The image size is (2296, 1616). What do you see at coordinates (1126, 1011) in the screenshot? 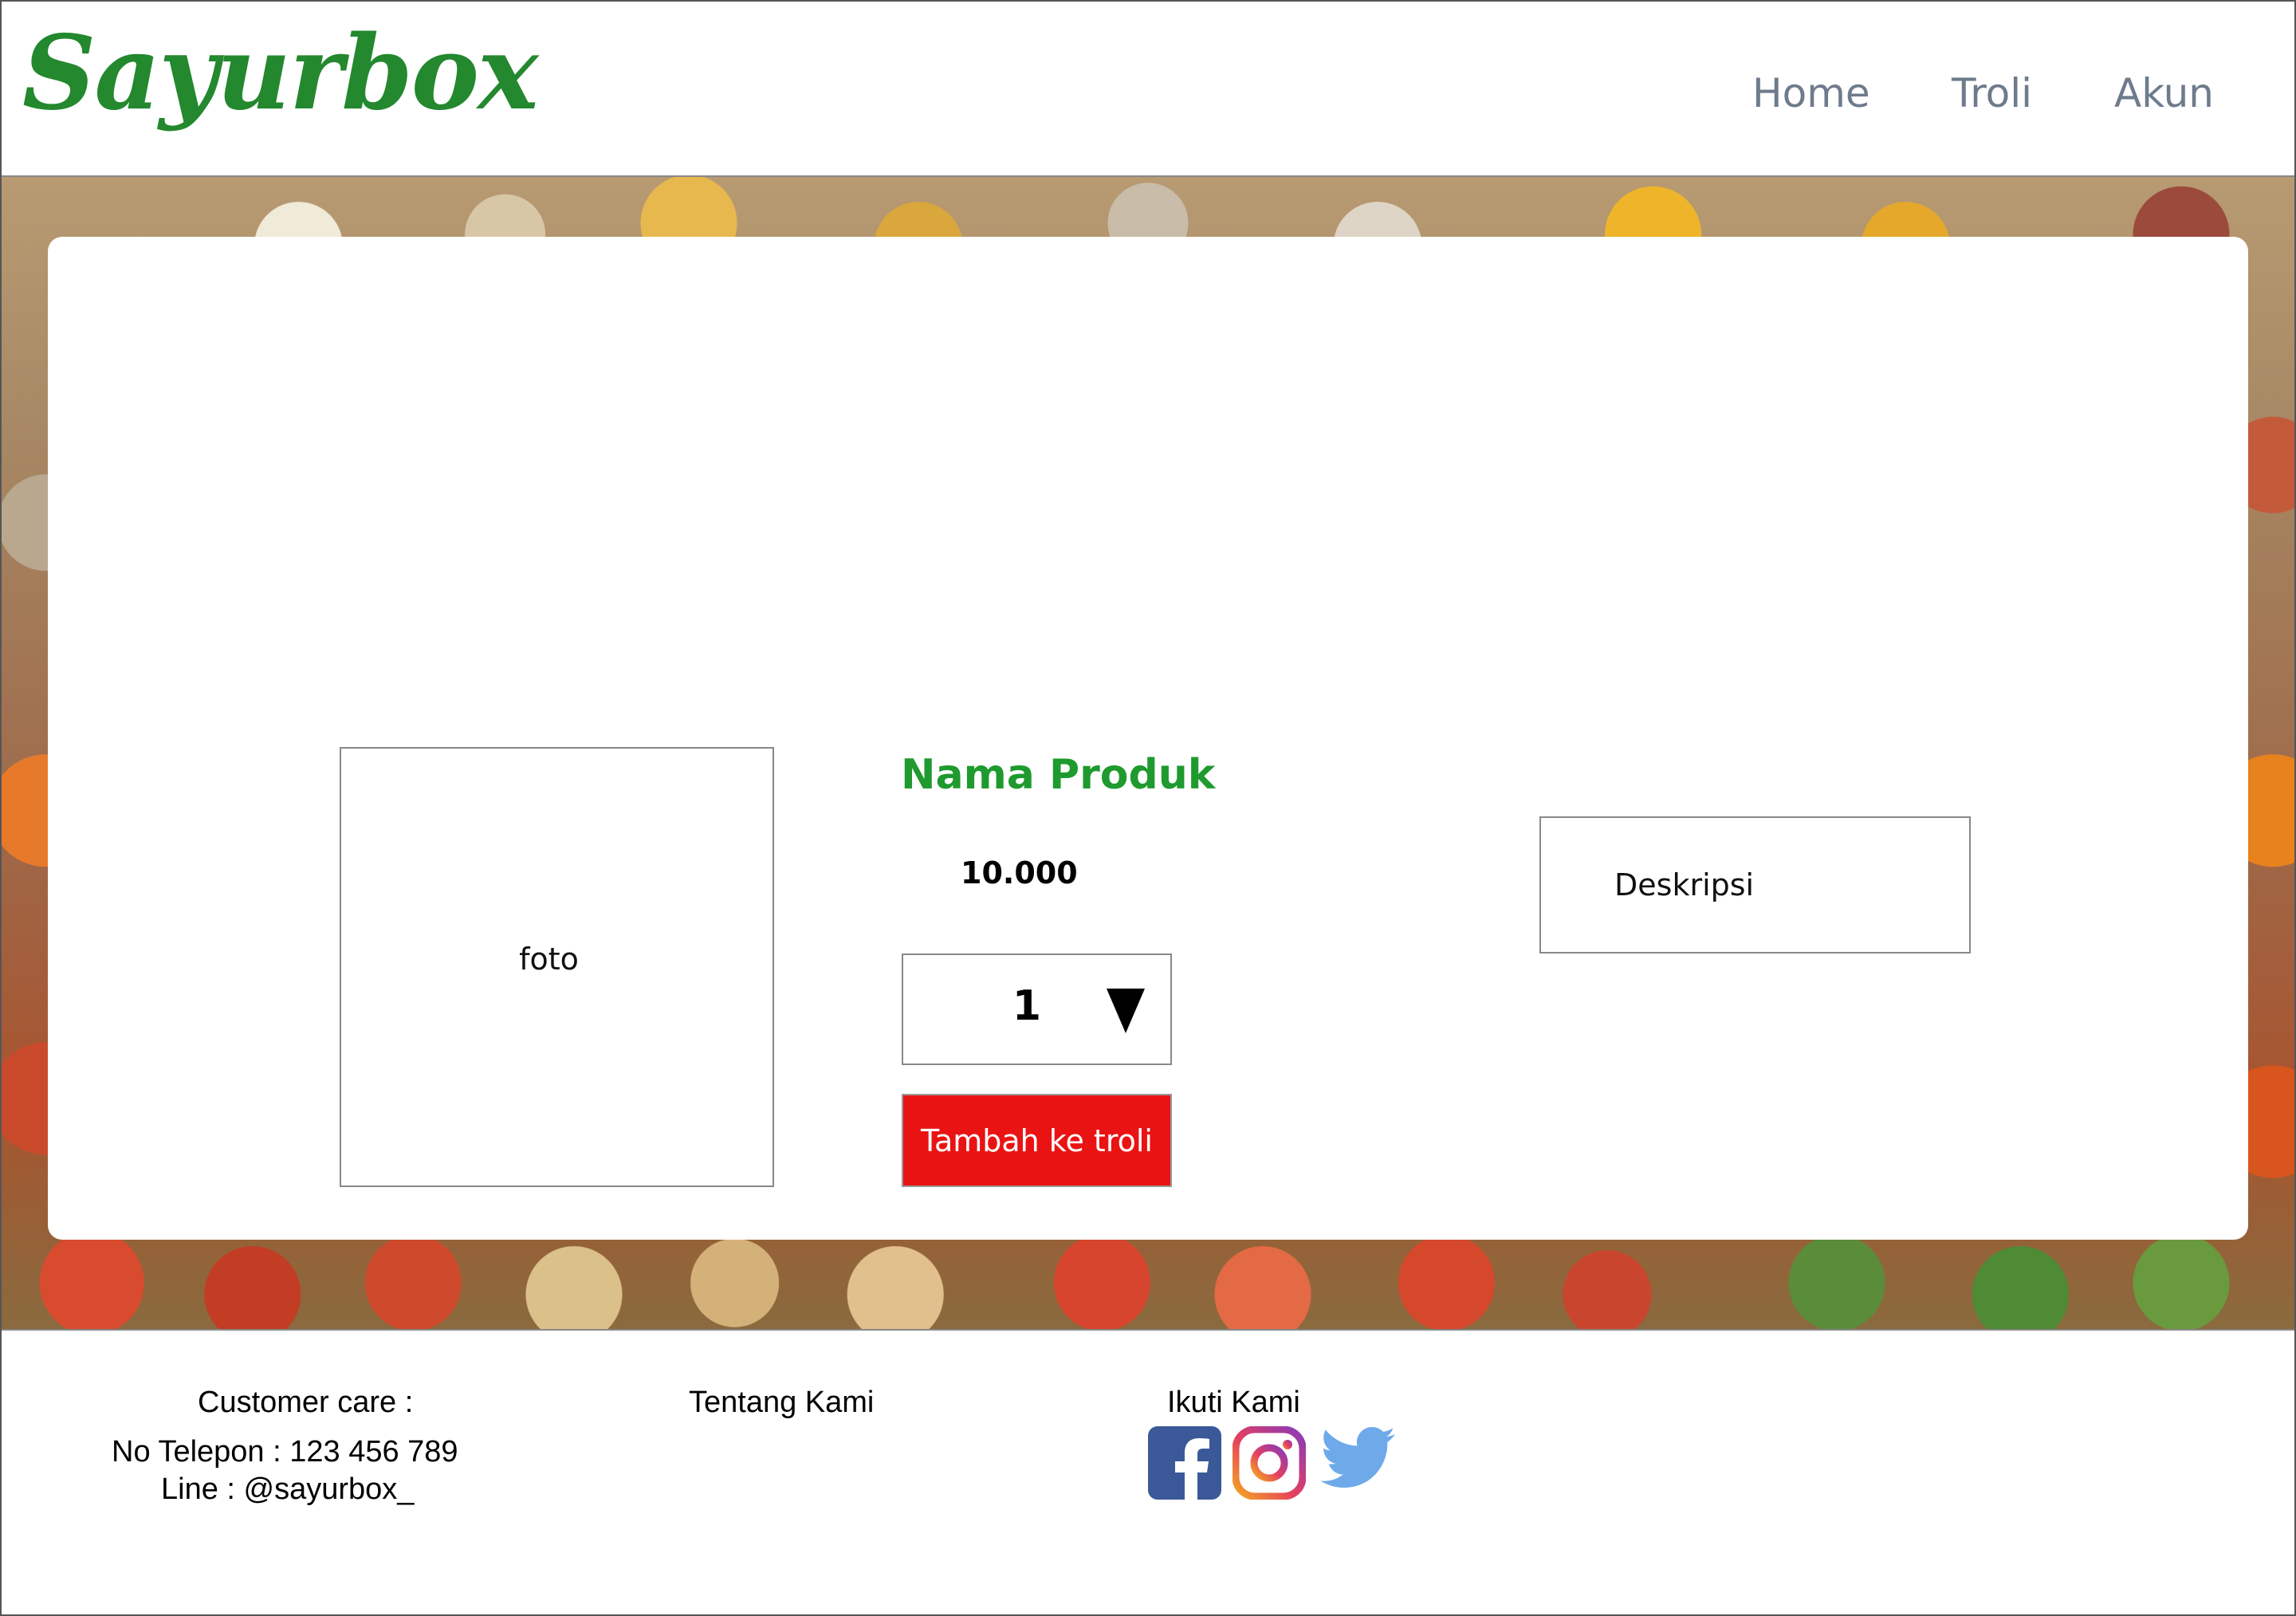
I see `dropdown-arrow-icon` at bounding box center [1126, 1011].